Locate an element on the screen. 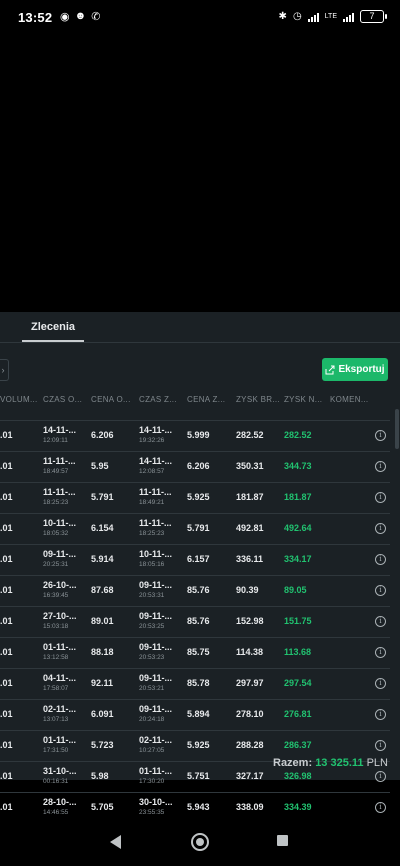 The height and width of the screenshot is (866, 400). cell-close-time: 09-11-... 20:24:18 is located at coordinates (155, 713).